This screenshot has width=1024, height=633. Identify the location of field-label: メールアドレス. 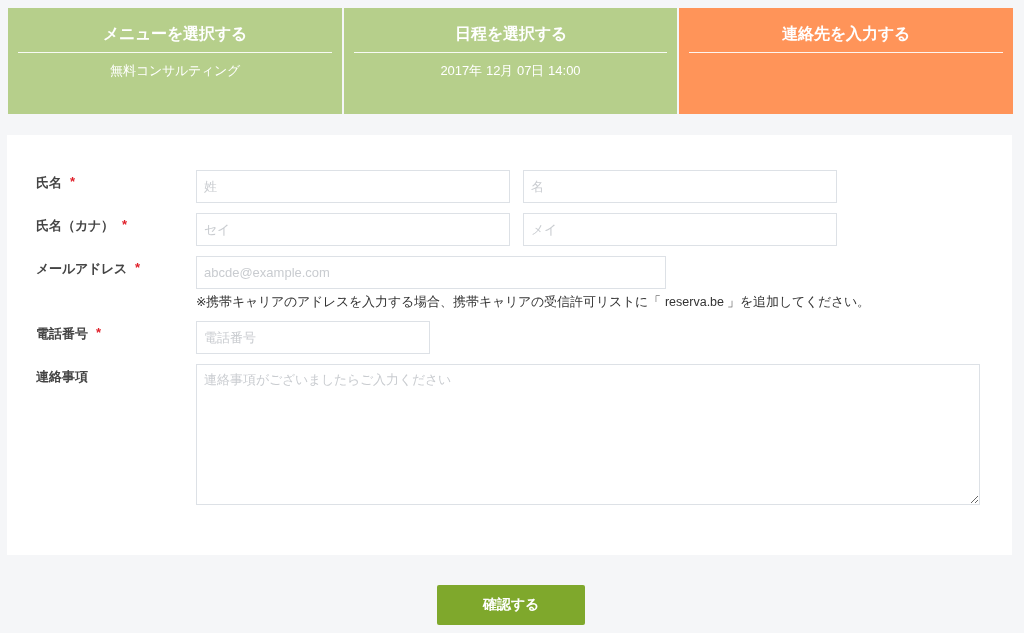
(81, 269).